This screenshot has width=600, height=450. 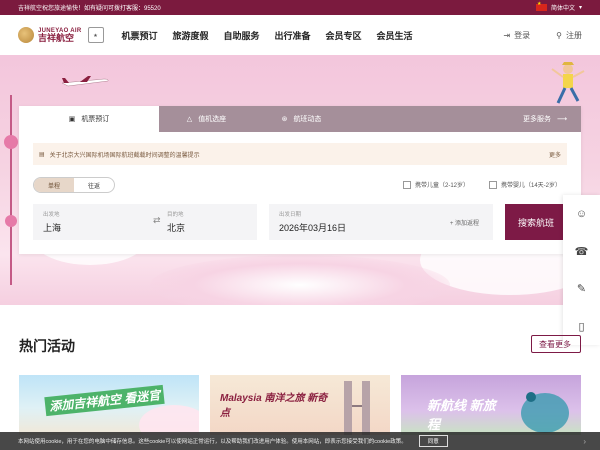 What do you see at coordinates (42, 154) in the screenshot?
I see `notice-icon: ▤` at bounding box center [42, 154].